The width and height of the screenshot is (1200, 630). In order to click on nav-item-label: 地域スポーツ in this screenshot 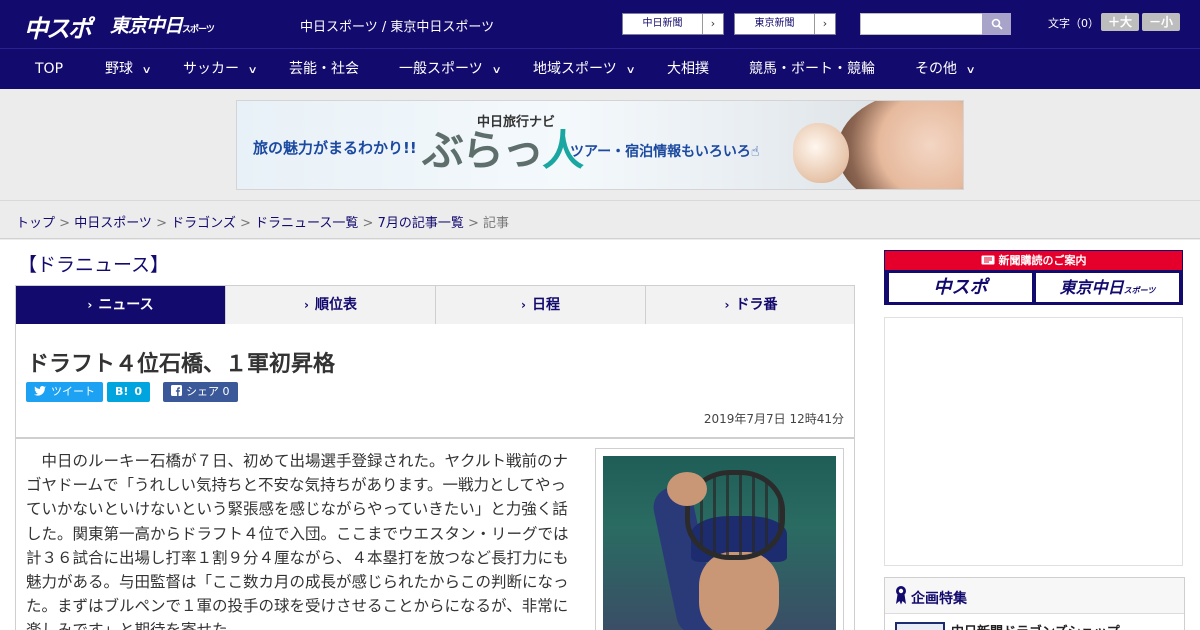, I will do `click(575, 69)`.